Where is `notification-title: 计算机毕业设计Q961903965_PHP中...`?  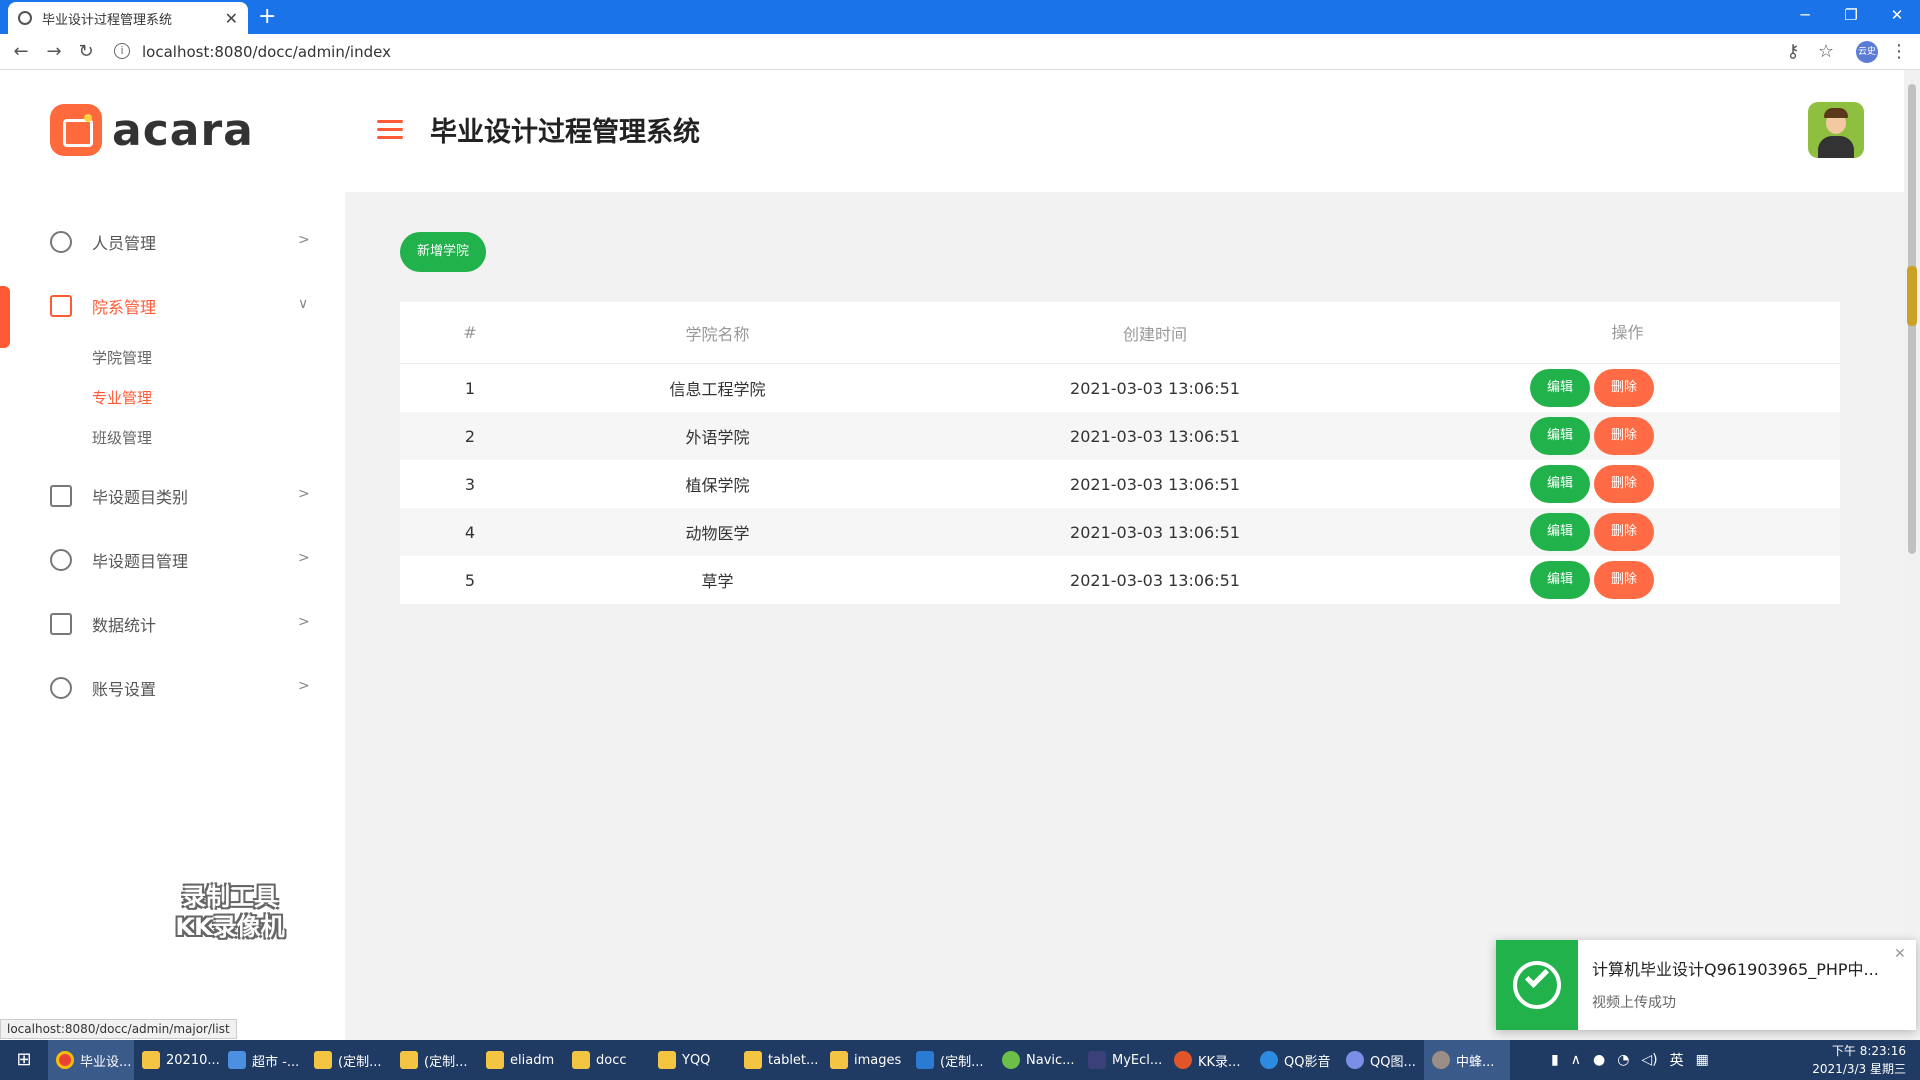
notification-title: 计算机毕业设计Q961903965_PHP中... is located at coordinates (1735, 969).